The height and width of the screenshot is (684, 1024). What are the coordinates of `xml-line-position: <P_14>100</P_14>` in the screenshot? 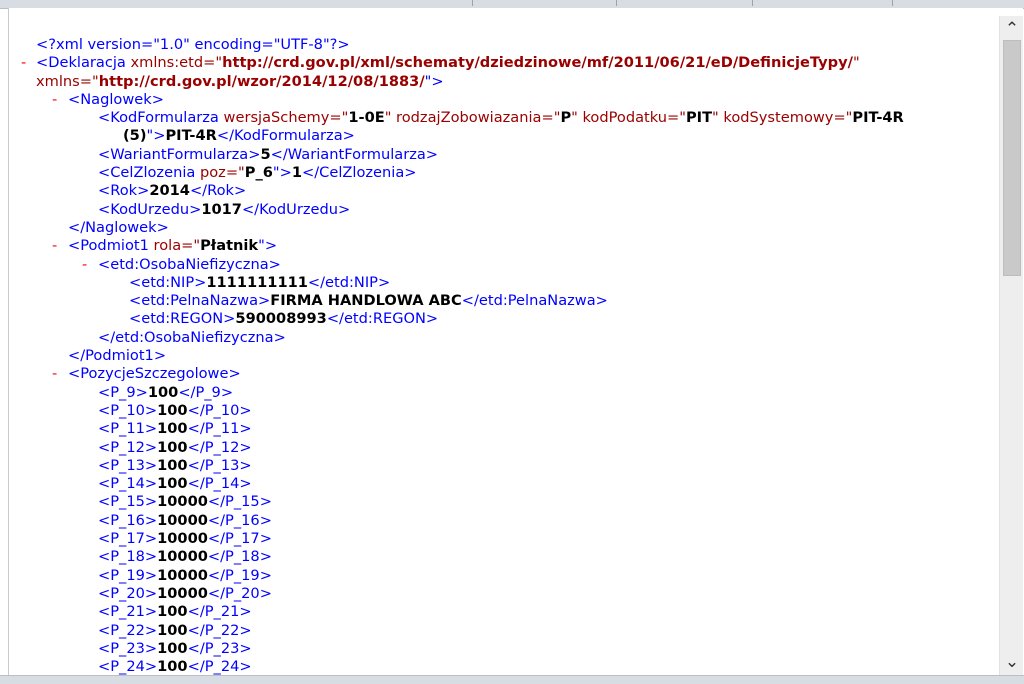 It's located at (175, 484).